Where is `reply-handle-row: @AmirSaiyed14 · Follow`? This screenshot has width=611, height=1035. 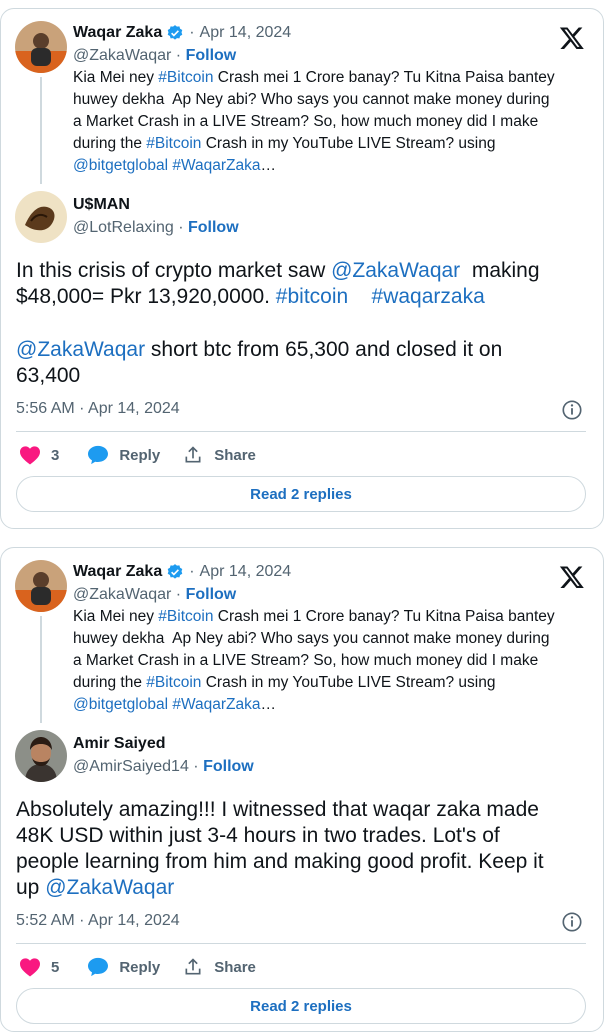 reply-handle-row: @AmirSaiyed14 · Follow is located at coordinates (163, 767).